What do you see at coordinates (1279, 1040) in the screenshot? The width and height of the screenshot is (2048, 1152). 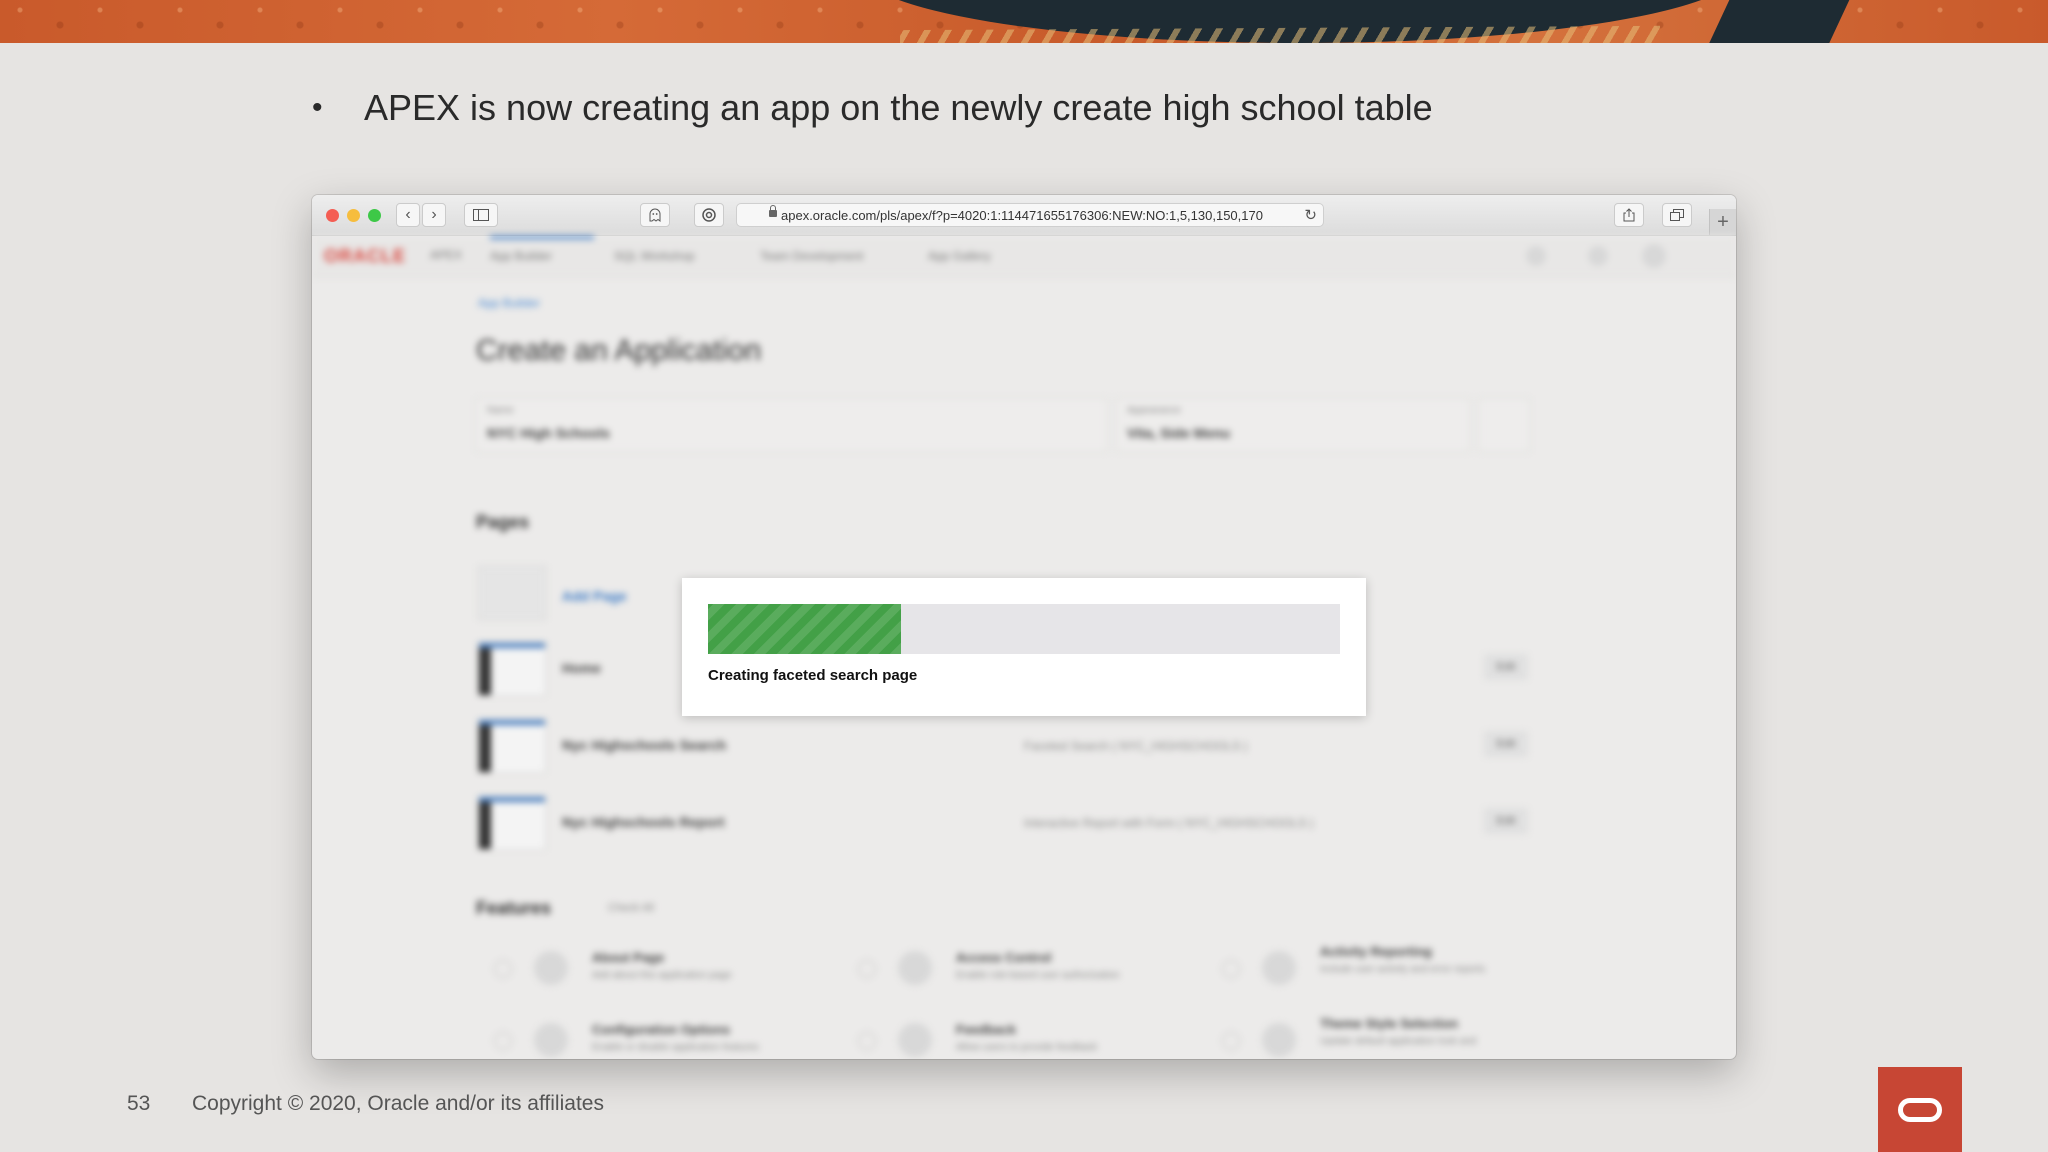 I see `brush-icon` at bounding box center [1279, 1040].